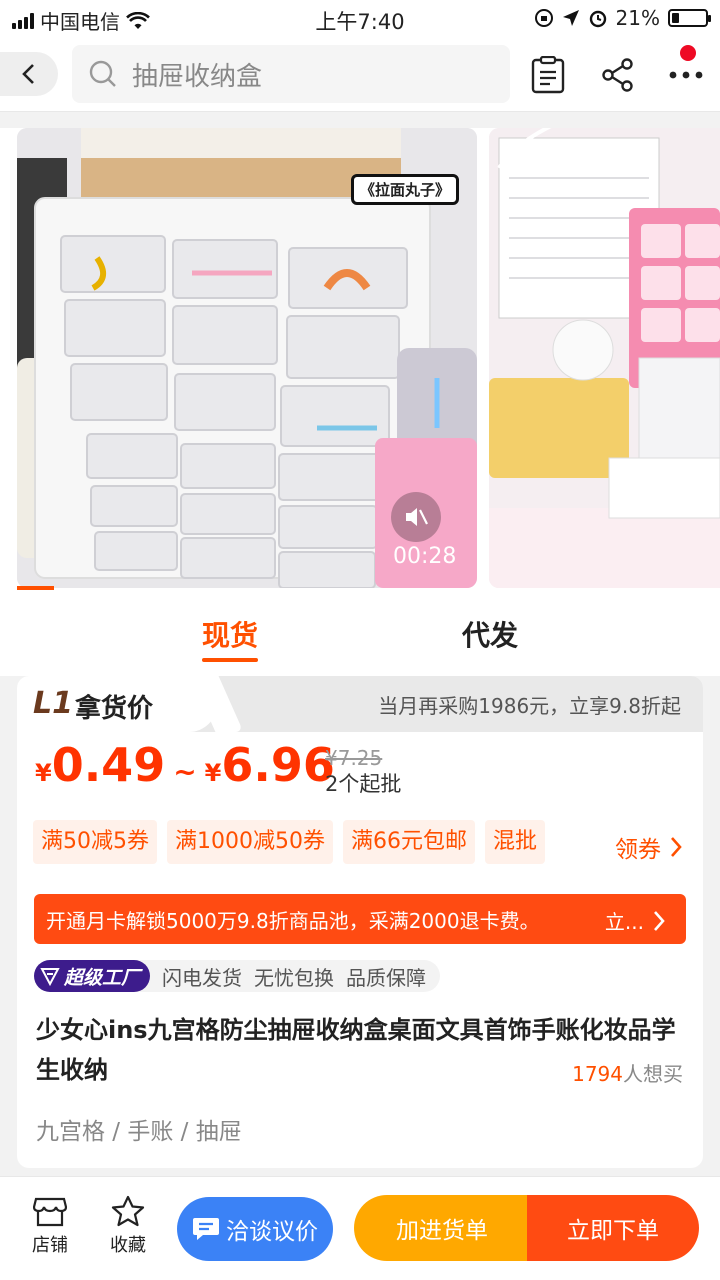  I want to click on top-nav: 抽屉收纳盒, so click(360, 74).